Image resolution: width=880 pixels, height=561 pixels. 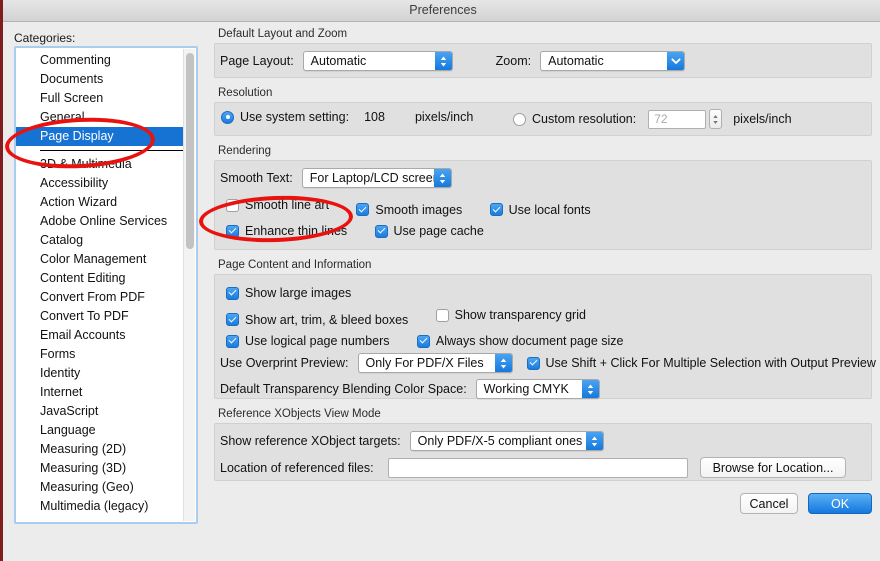 What do you see at coordinates (232, 293) in the screenshot?
I see `show-large-images-checkbox` at bounding box center [232, 293].